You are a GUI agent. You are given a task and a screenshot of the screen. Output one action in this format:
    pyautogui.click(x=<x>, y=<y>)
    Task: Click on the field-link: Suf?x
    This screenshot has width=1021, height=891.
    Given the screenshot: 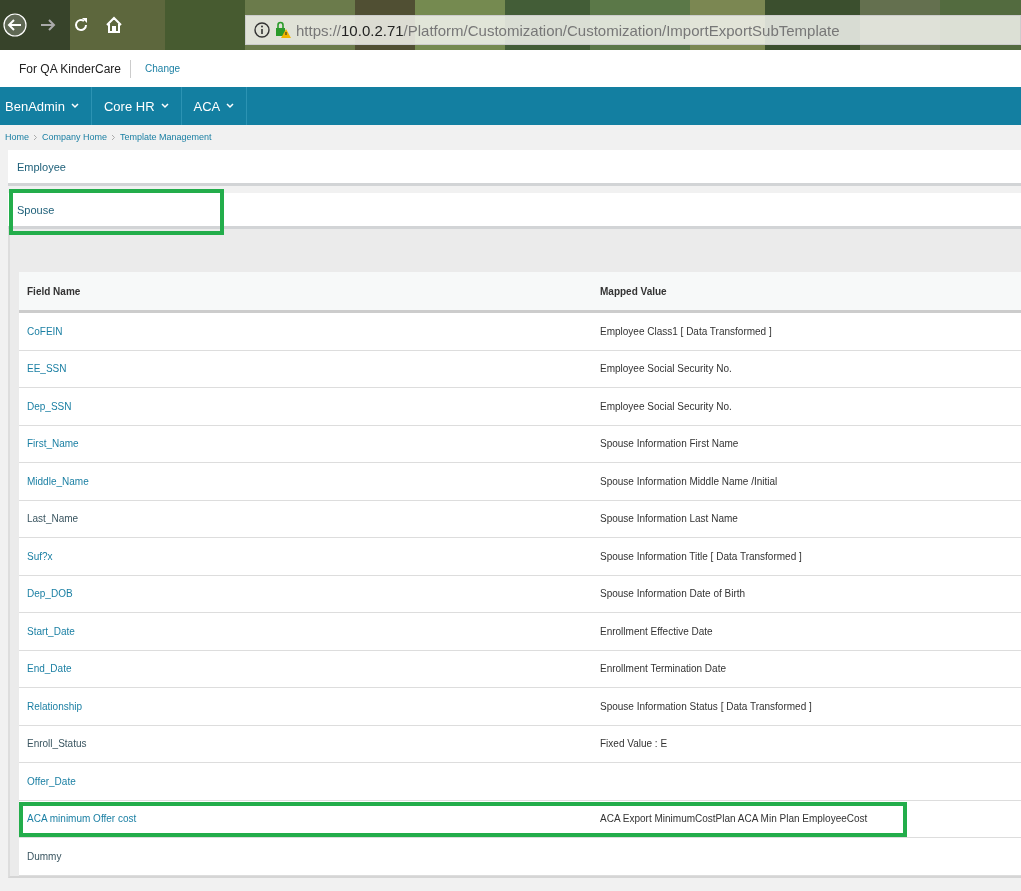 What is the action you would take?
    pyautogui.click(x=40, y=556)
    